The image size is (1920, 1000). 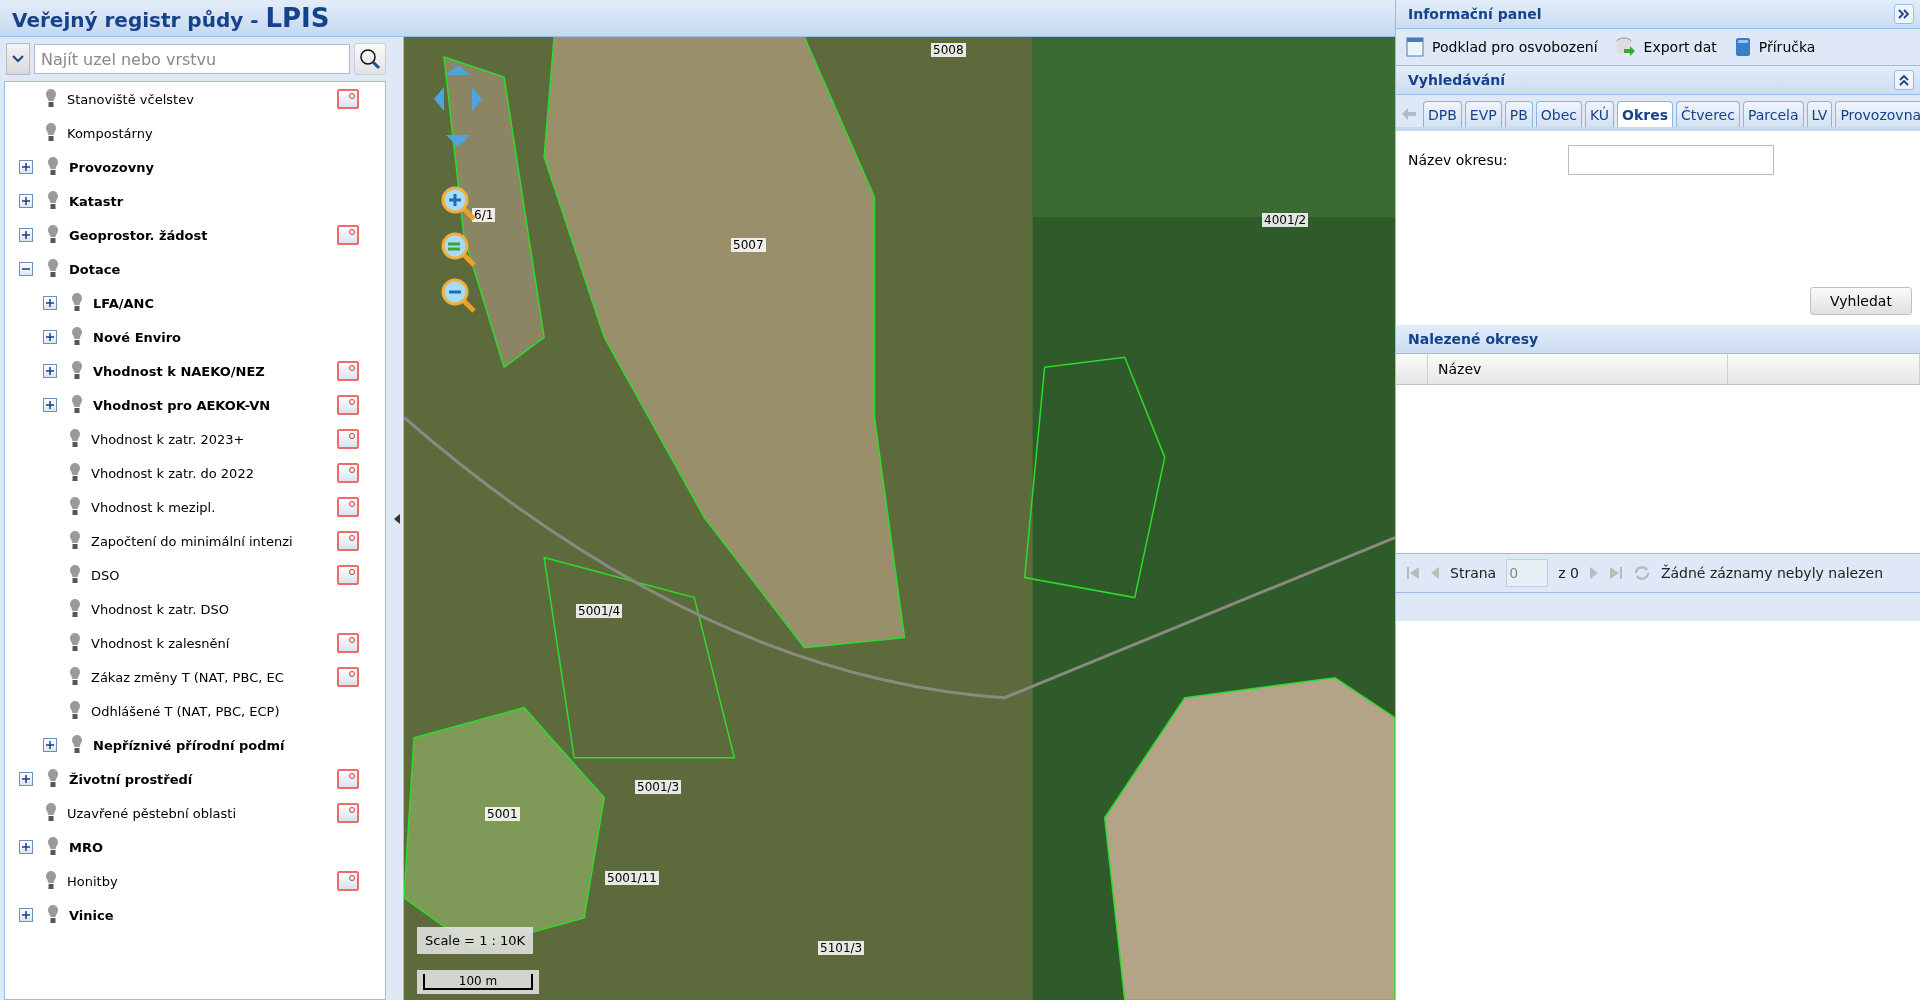 I want to click on toolbar-button: Podklad pro osvobození, so click(x=1502, y=47).